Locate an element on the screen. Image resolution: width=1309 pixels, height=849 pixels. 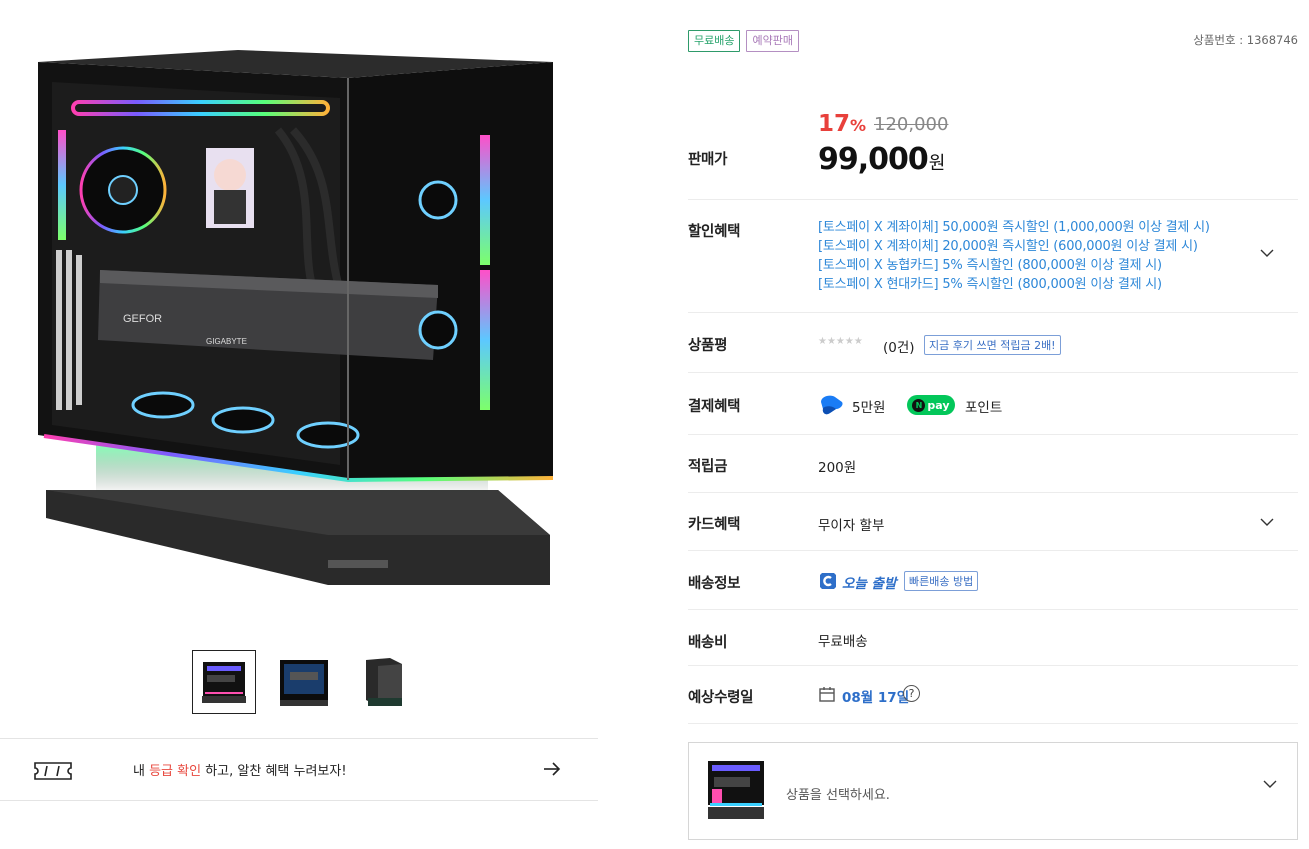
npay-point-text: 포인트 is located at coordinates (984, 408).